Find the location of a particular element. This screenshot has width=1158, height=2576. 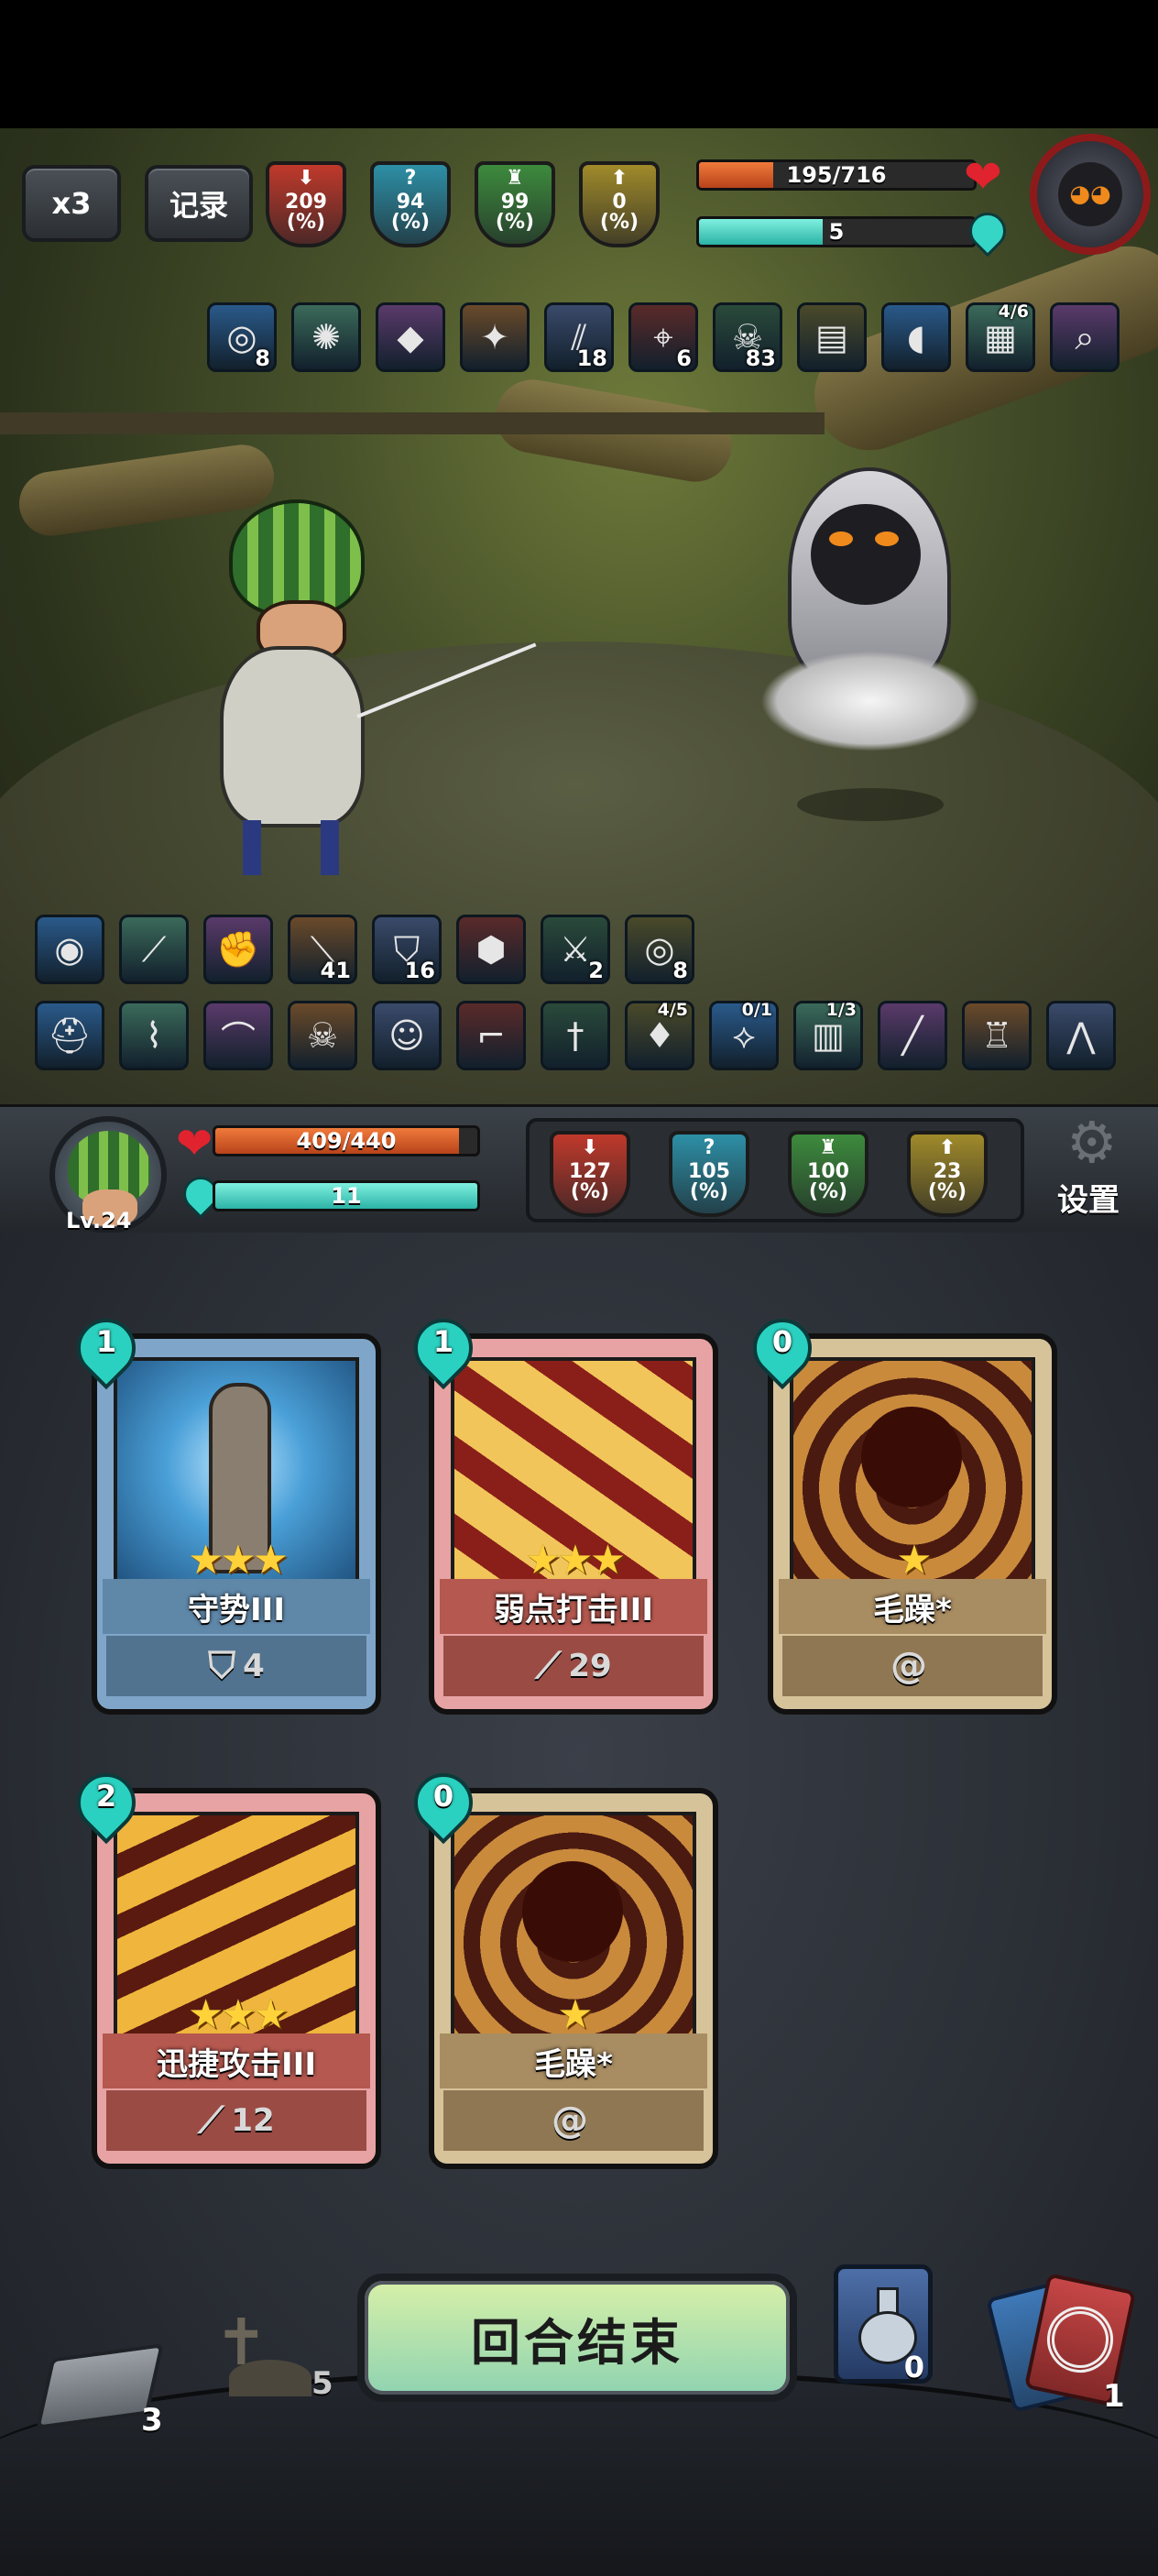

card-cost-value: 1 is located at coordinates (443, 1341).